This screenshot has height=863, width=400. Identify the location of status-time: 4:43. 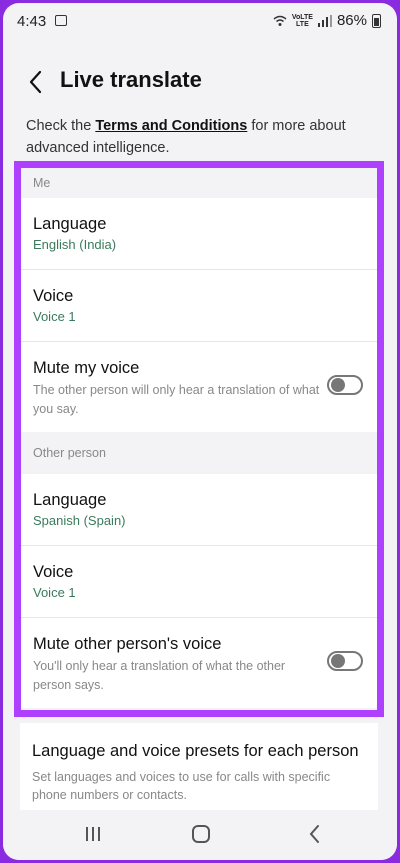
(32, 21).